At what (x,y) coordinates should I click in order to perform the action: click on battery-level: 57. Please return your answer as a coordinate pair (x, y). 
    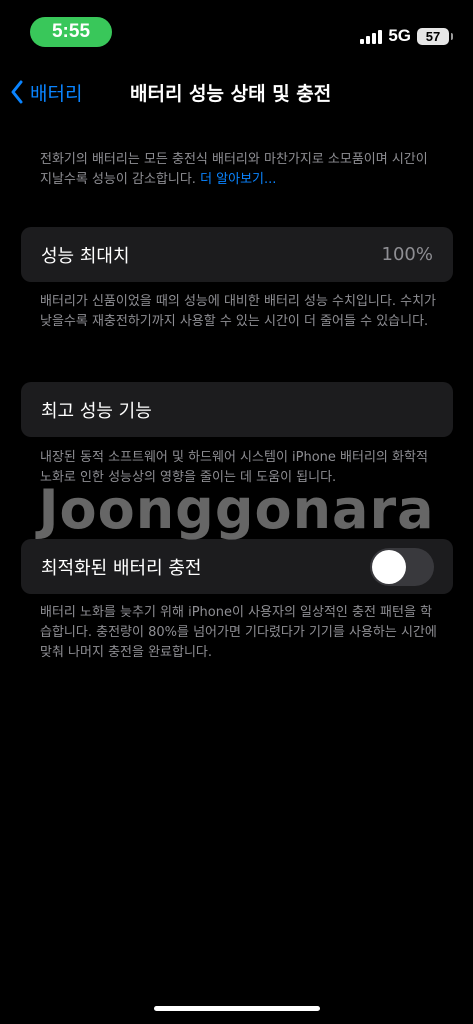
    Looking at the image, I should click on (433, 36).